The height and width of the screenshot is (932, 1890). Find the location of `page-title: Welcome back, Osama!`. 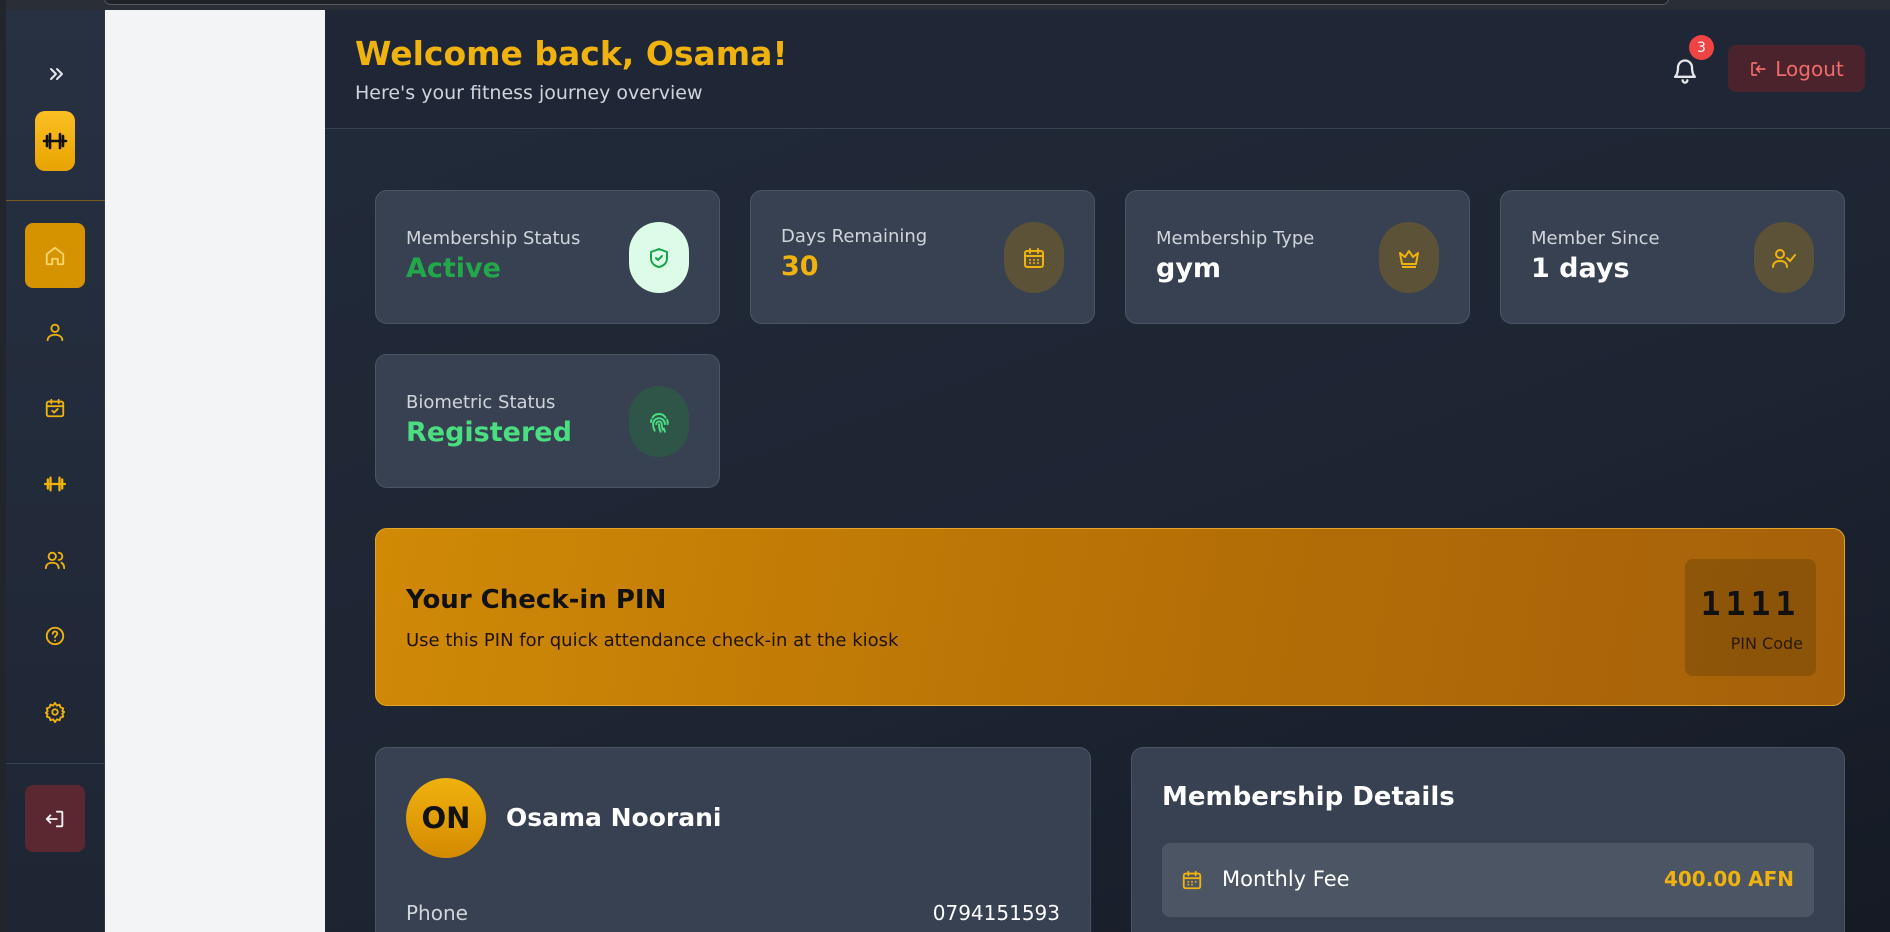

page-title: Welcome back, Osama! is located at coordinates (571, 53).